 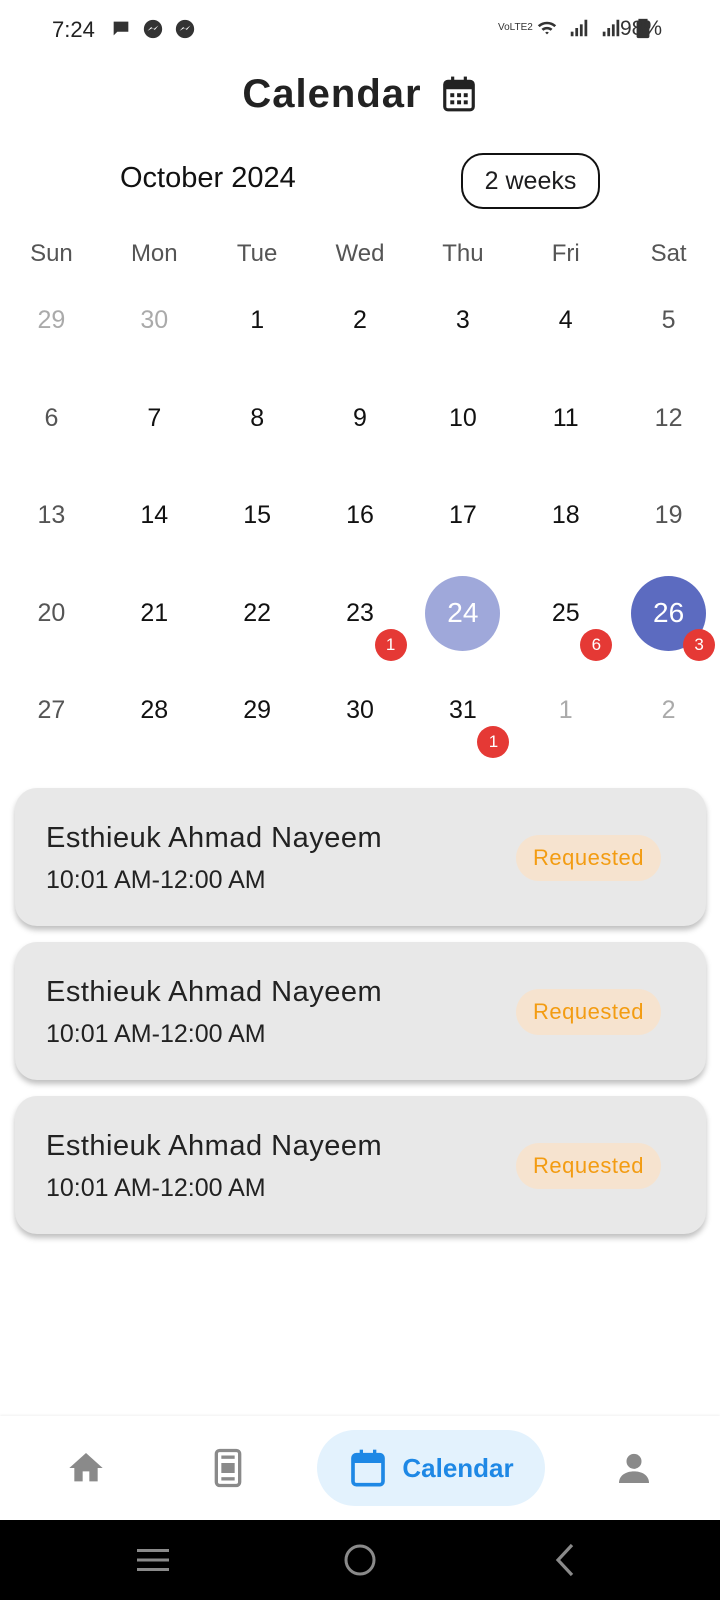 I want to click on circle-icon, so click(x=360, y=1560).